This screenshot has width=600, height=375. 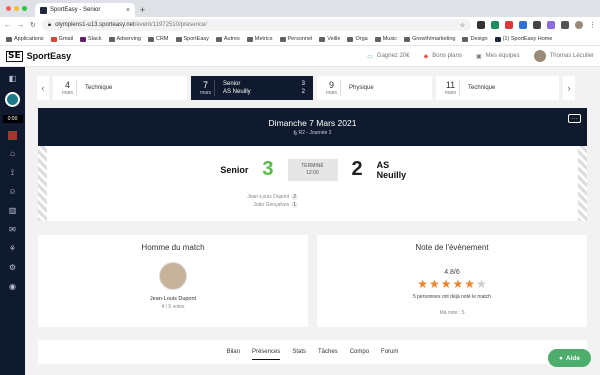 I want to click on carousel-prev-icon: ‹, so click(x=43, y=88).